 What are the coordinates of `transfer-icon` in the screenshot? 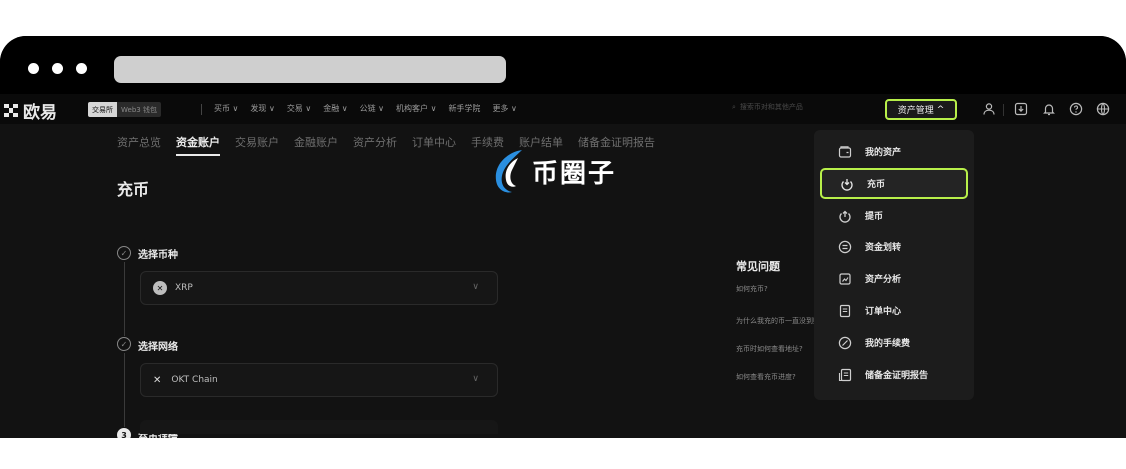 It's located at (845, 247).